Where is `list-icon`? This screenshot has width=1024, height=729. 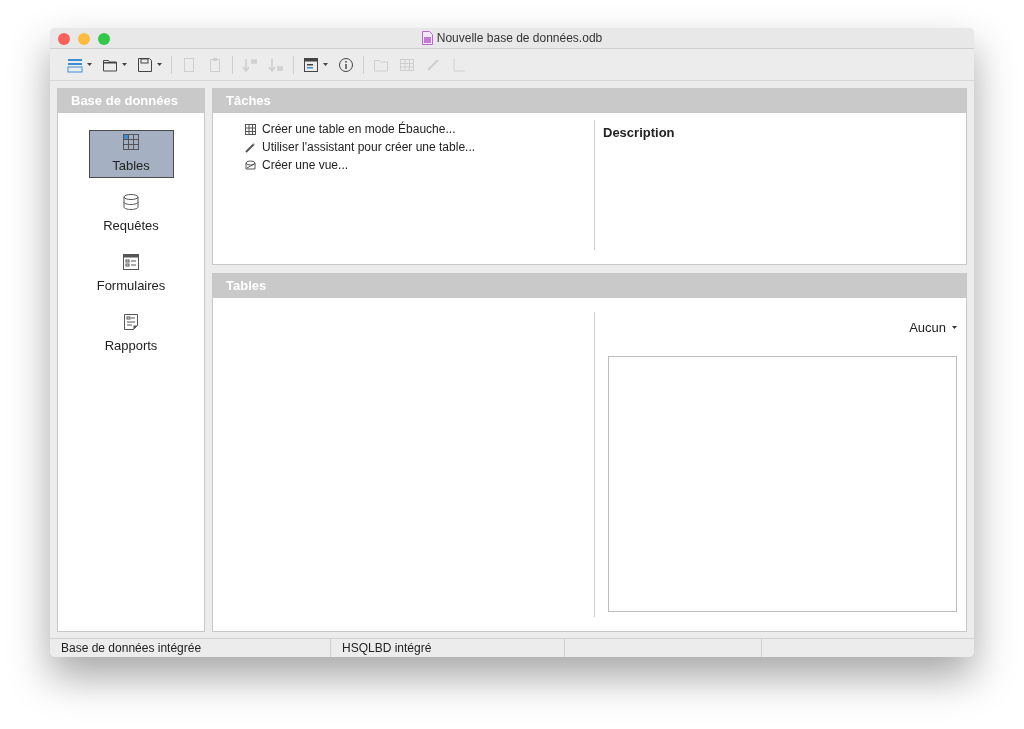 list-icon is located at coordinates (75, 64).